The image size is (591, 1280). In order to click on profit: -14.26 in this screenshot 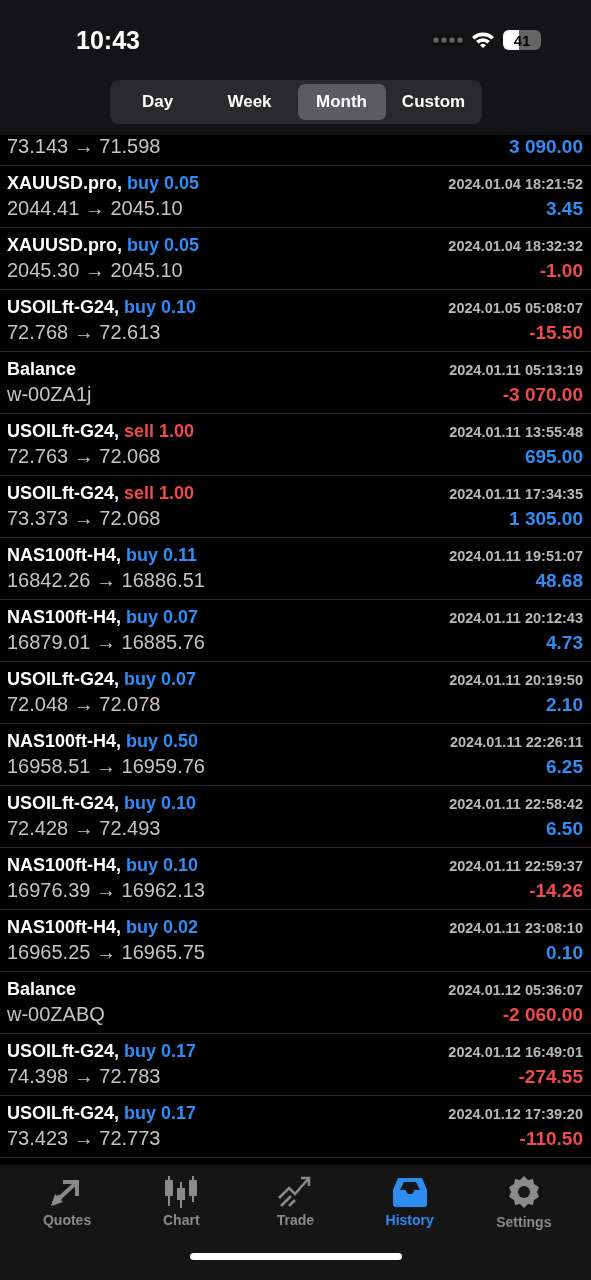, I will do `click(556, 891)`.